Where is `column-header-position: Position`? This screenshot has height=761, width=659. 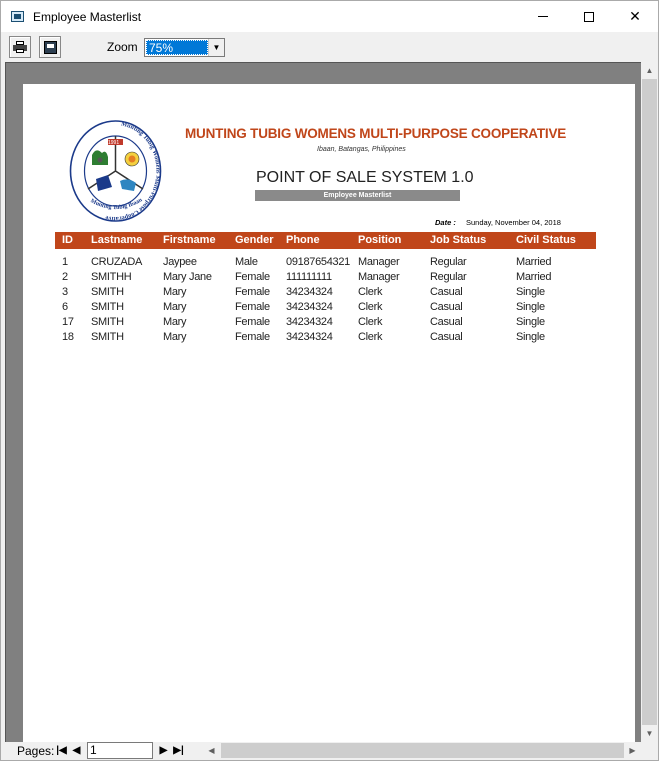
column-header-position: Position is located at coordinates (380, 240).